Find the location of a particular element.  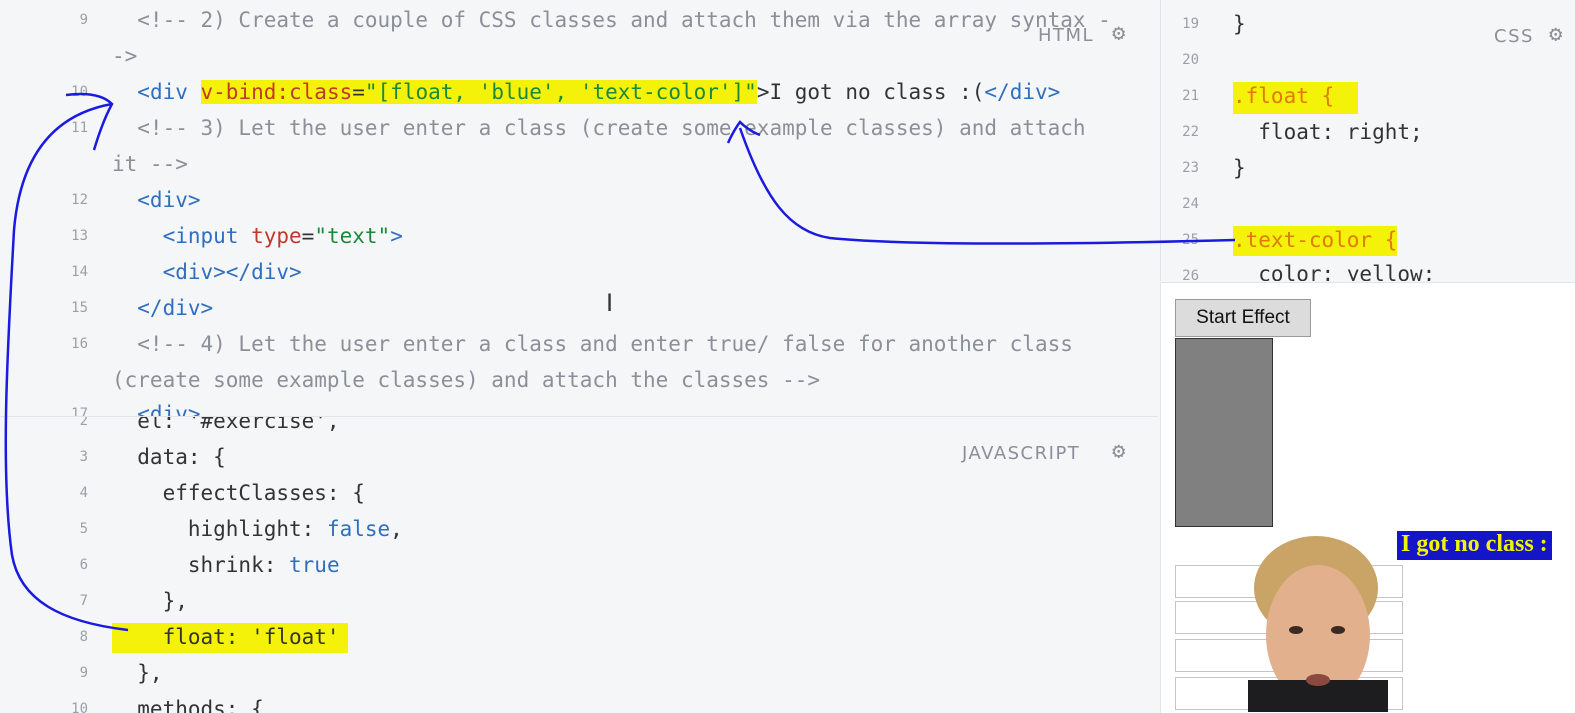

line-number: 5 is located at coordinates (83, 529).